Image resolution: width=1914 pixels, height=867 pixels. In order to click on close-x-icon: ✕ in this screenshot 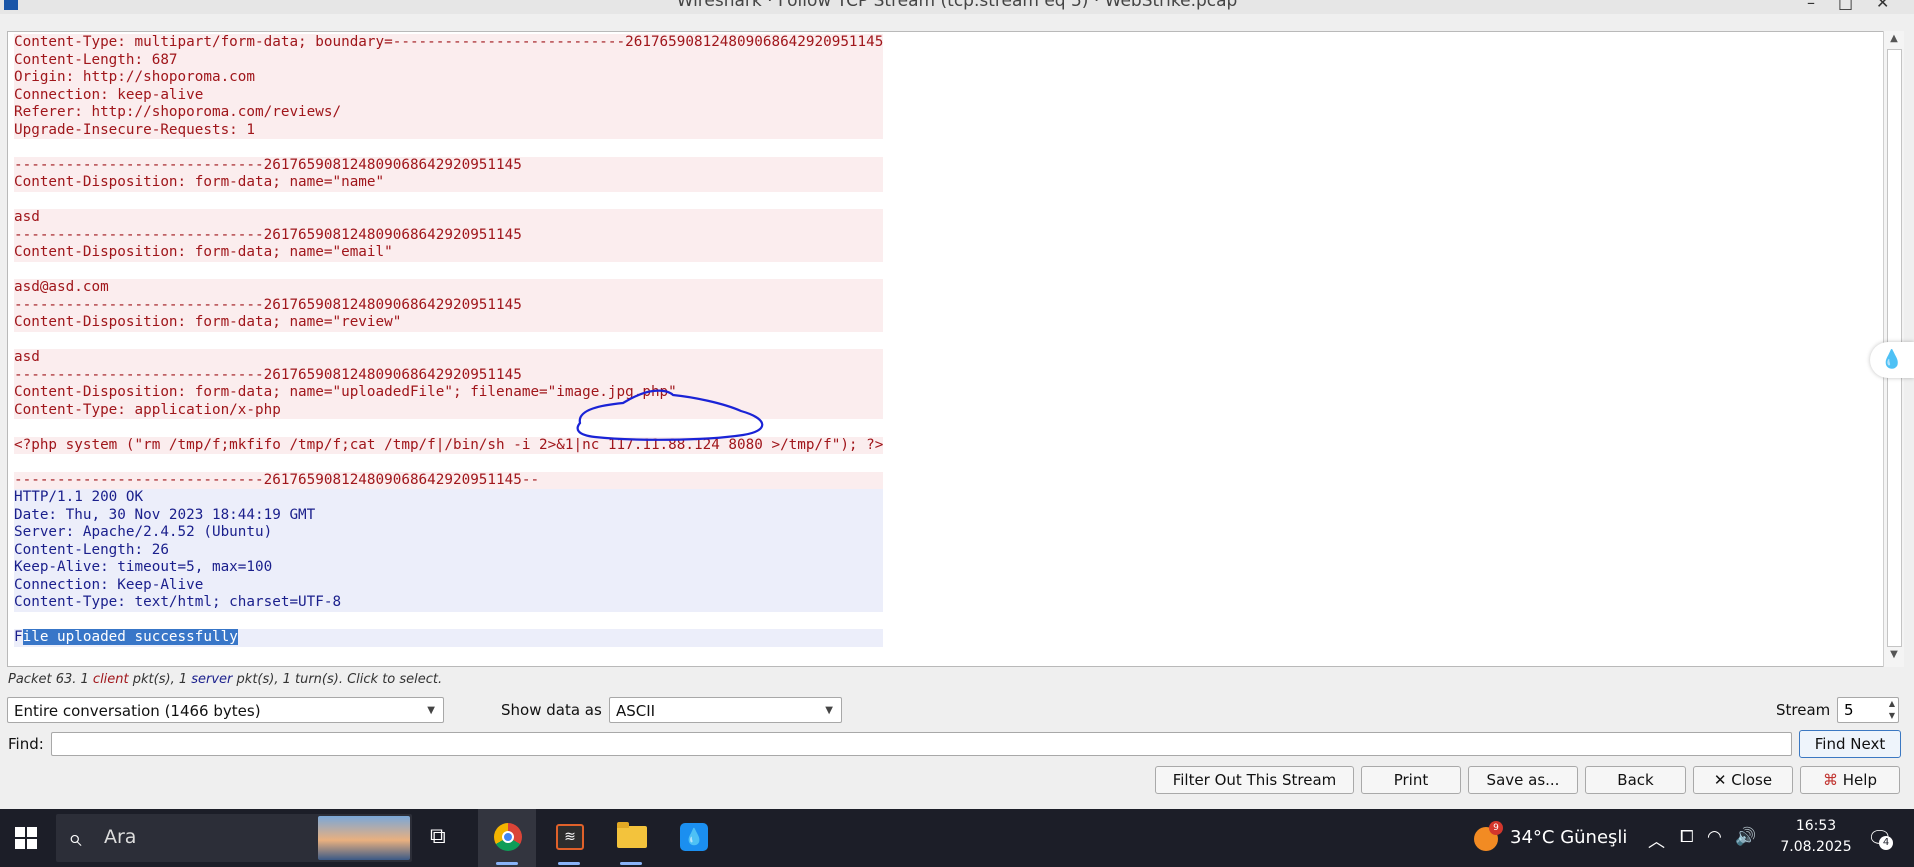, I will do `click(1720, 780)`.